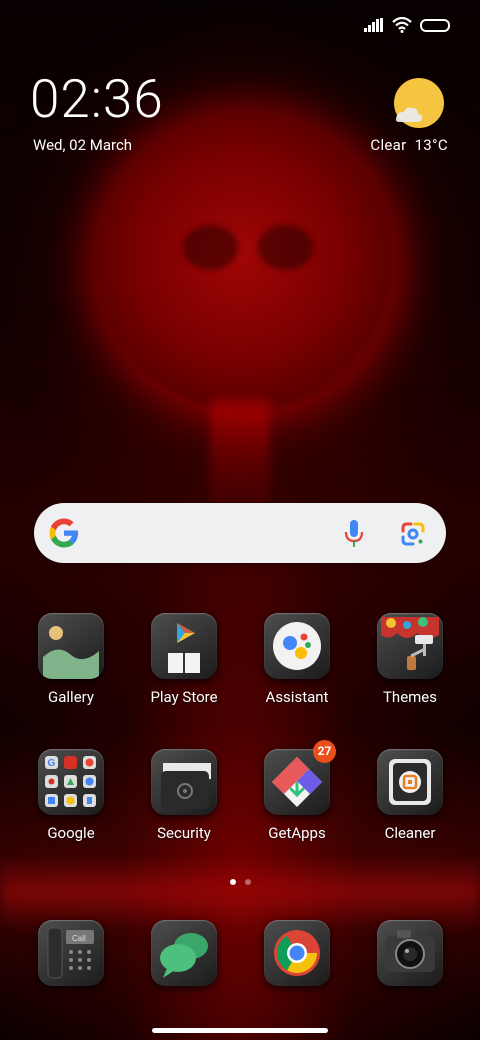 The width and height of the screenshot is (480, 1040). I want to click on app-themes: Themes, so click(410, 659).